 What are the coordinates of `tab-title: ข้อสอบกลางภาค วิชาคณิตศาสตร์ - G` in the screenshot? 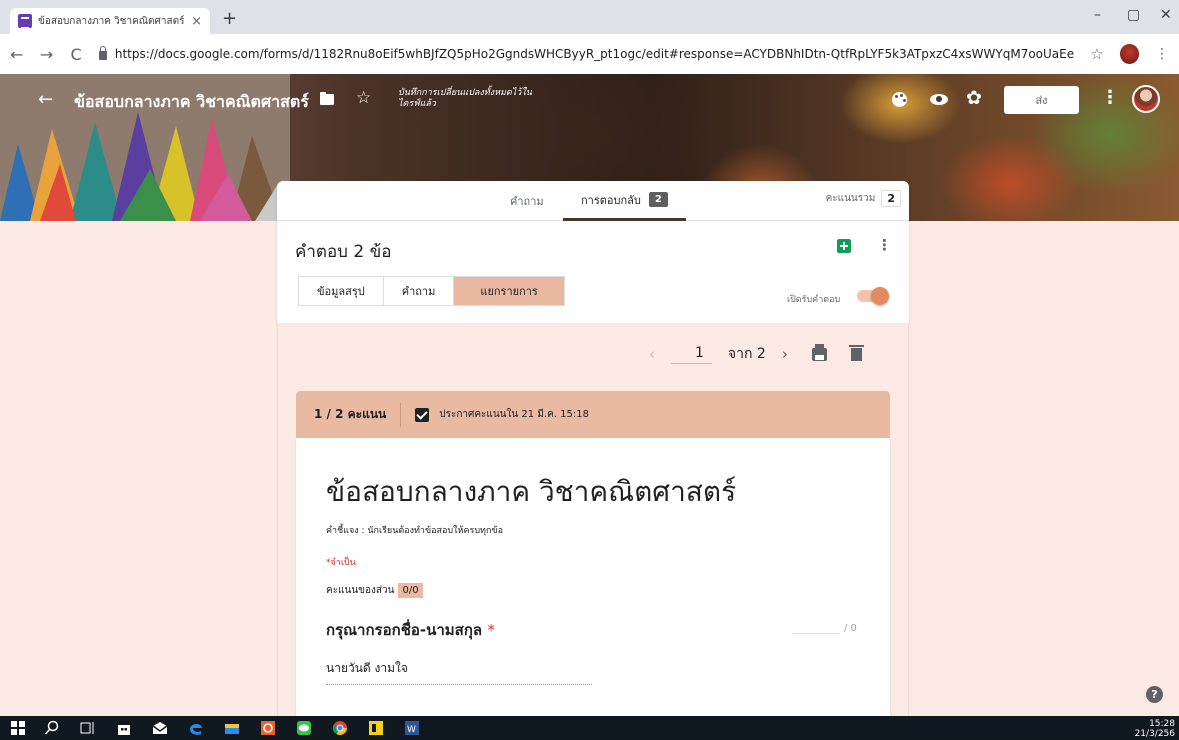 It's located at (111, 21).